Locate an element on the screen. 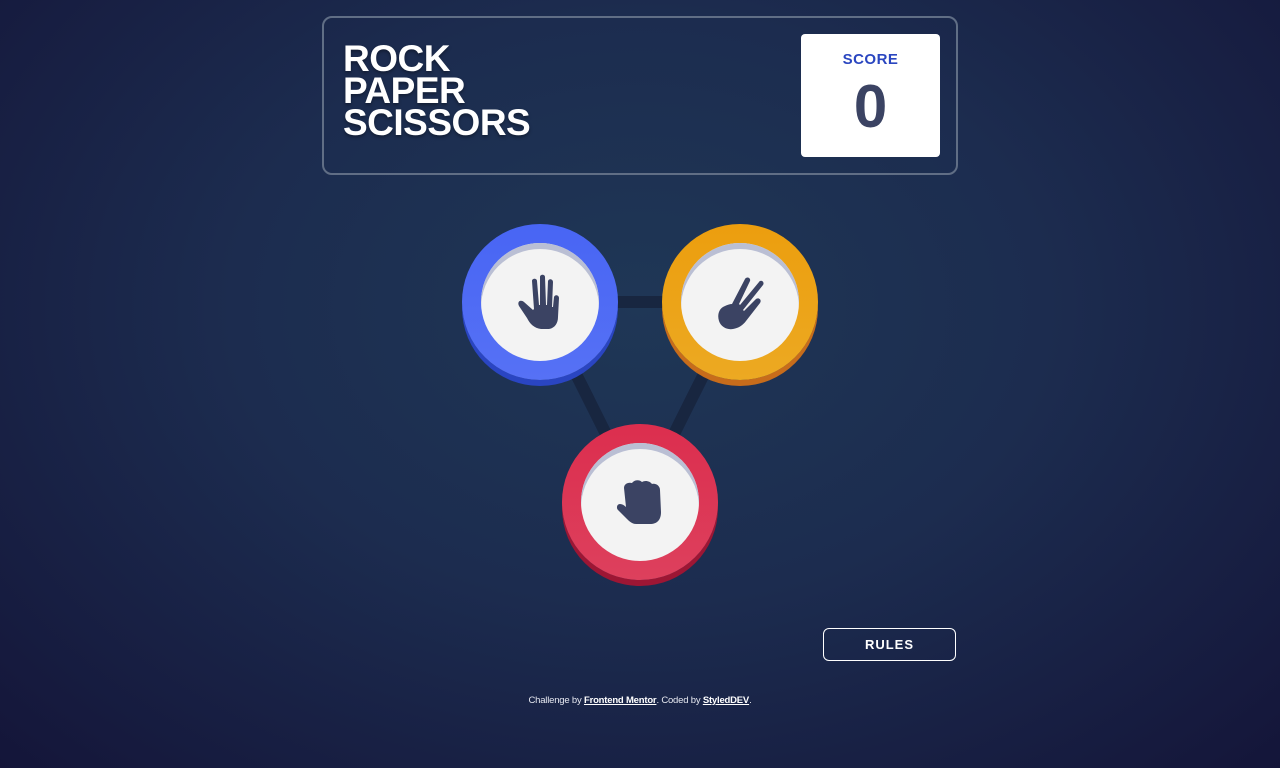 This screenshot has height=768, width=1280. rock-token-face is located at coordinates (640, 502).